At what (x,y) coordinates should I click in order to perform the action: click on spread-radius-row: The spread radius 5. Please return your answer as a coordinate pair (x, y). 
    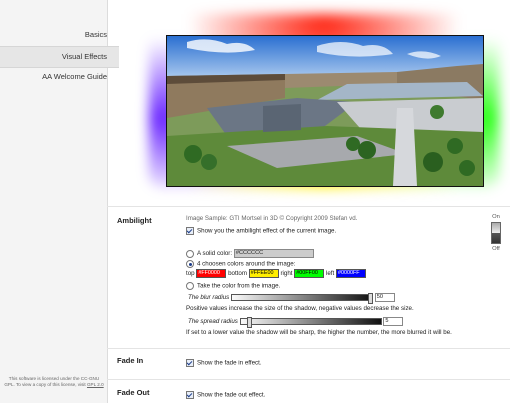
    Looking at the image, I should click on (296, 322).